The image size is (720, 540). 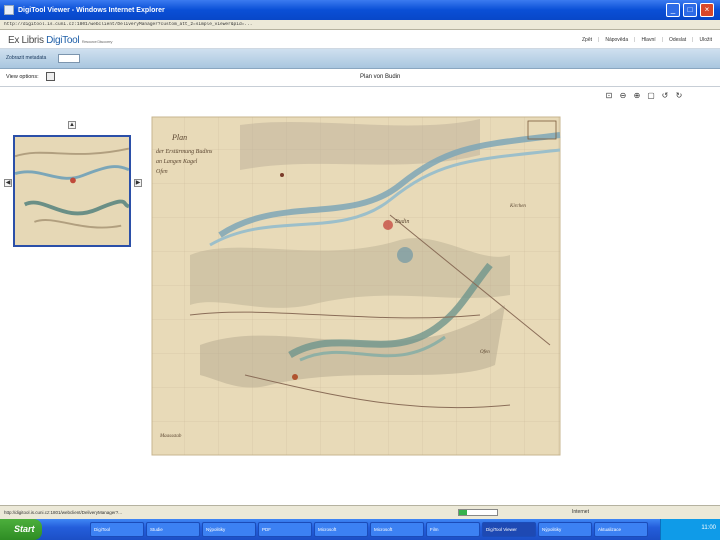 What do you see at coordinates (69, 58) in the screenshot?
I see `metadata-toggle` at bounding box center [69, 58].